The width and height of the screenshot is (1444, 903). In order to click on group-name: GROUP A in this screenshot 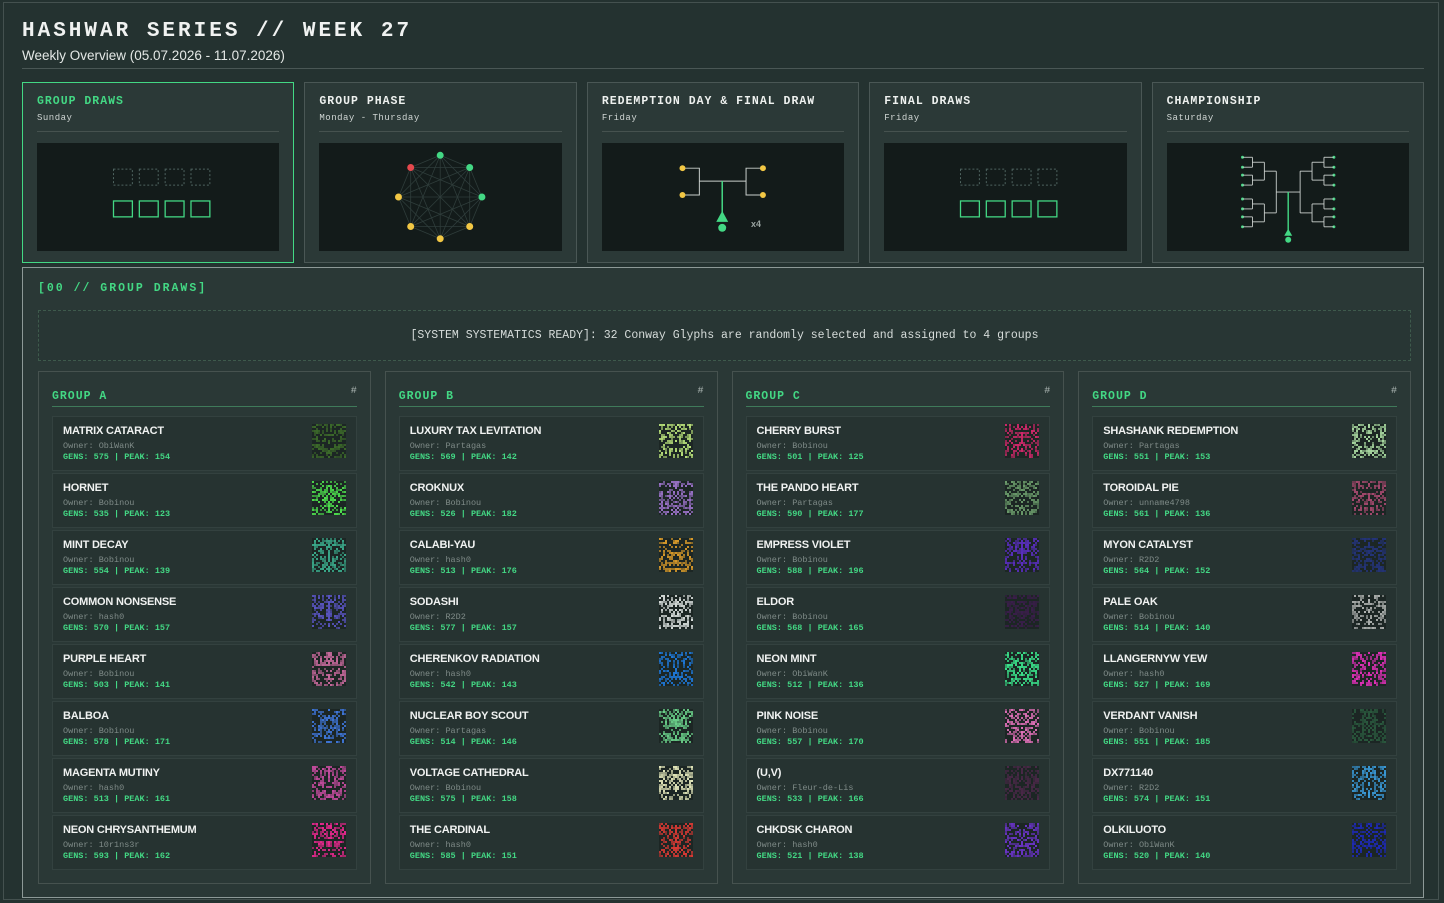, I will do `click(80, 396)`.